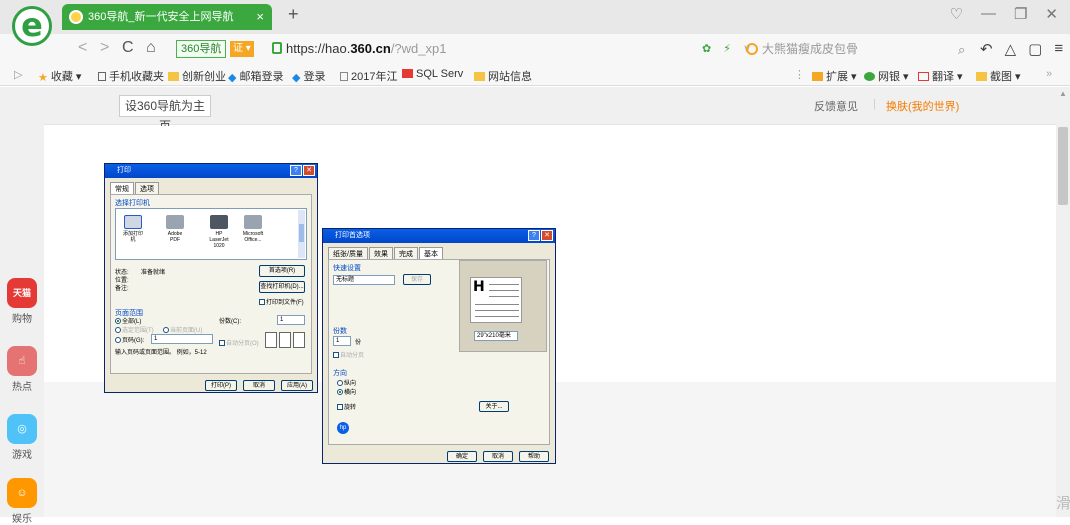 The width and height of the screenshot is (1070, 525). What do you see at coordinates (22, 501) in the screenshot?
I see `sidebar-item-entertainment: ☺ 娱乐` at bounding box center [22, 501].